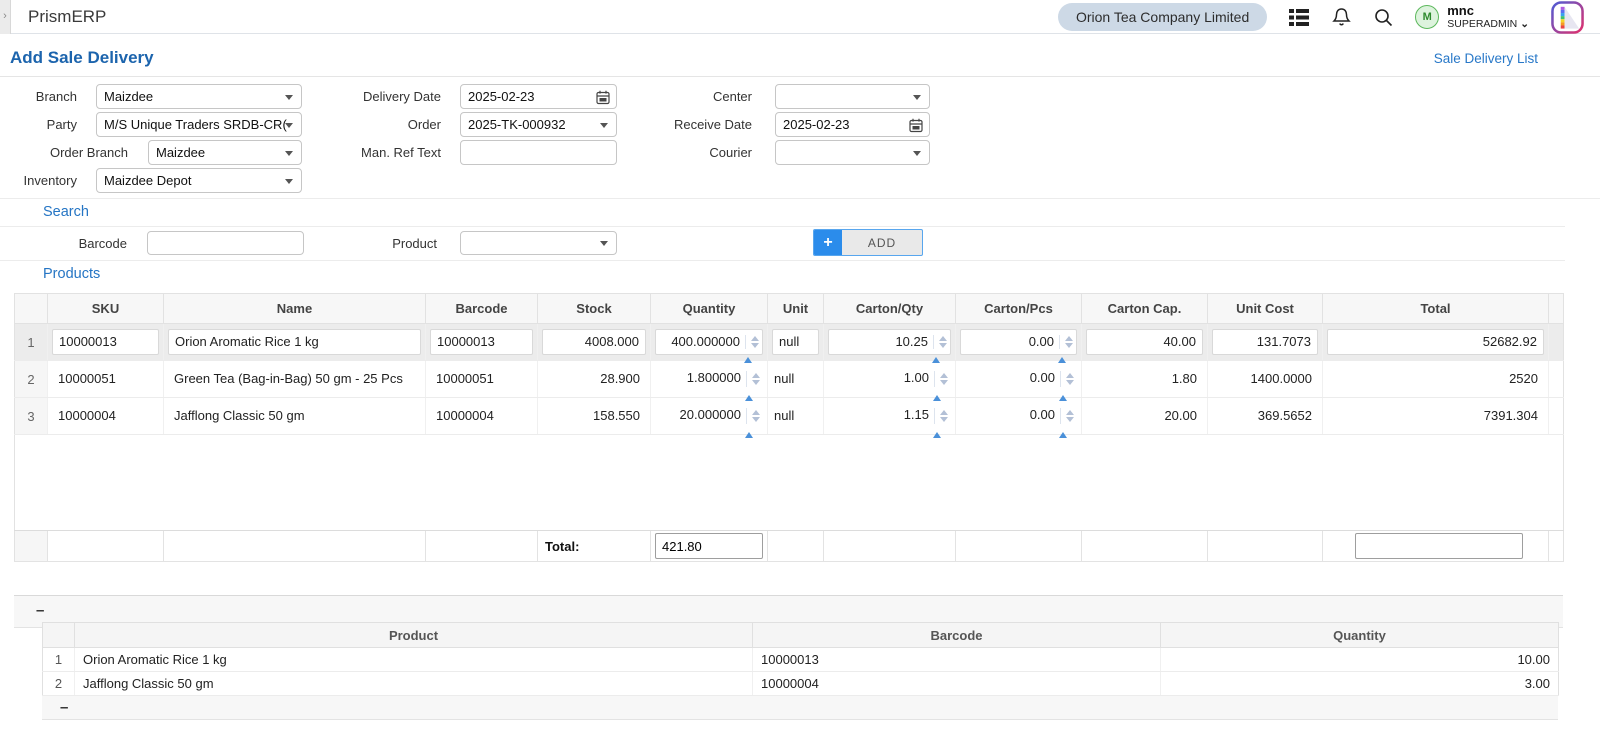 Image resolution: width=1600 pixels, height=734 pixels. Describe the element at coordinates (1144, 416) in the screenshot. I see `carton-cap-cell: 20.00` at that location.